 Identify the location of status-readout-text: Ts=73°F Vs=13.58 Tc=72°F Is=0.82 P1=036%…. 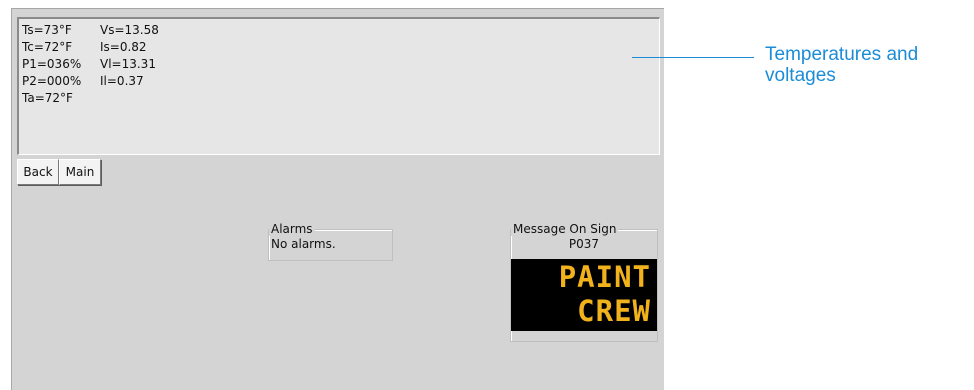
(90, 64).